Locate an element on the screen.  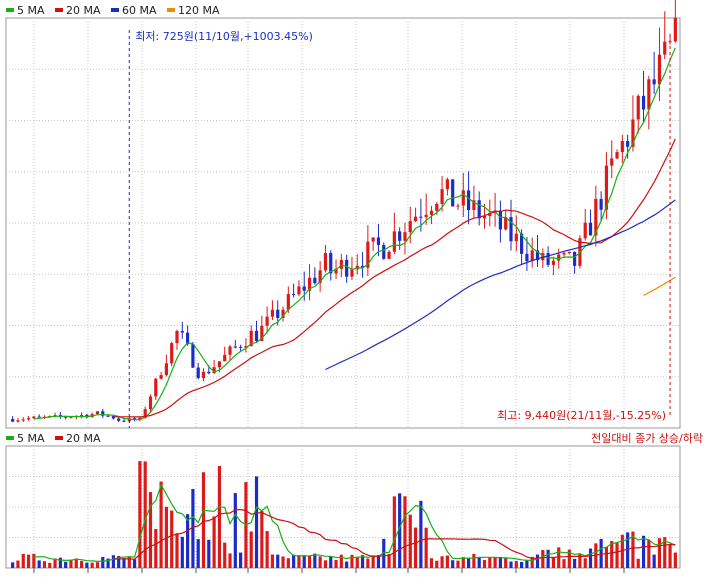
price-legend-label: 20 MA is located at coordinates (83, 10).